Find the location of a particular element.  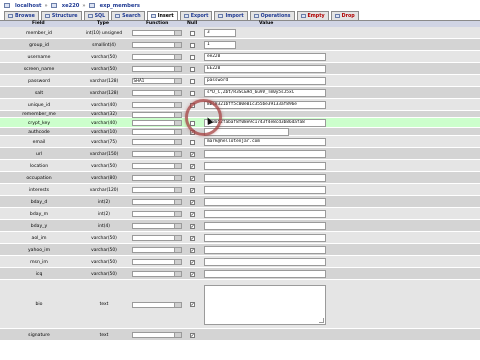

value-input: 3 is located at coordinates (220, 33).